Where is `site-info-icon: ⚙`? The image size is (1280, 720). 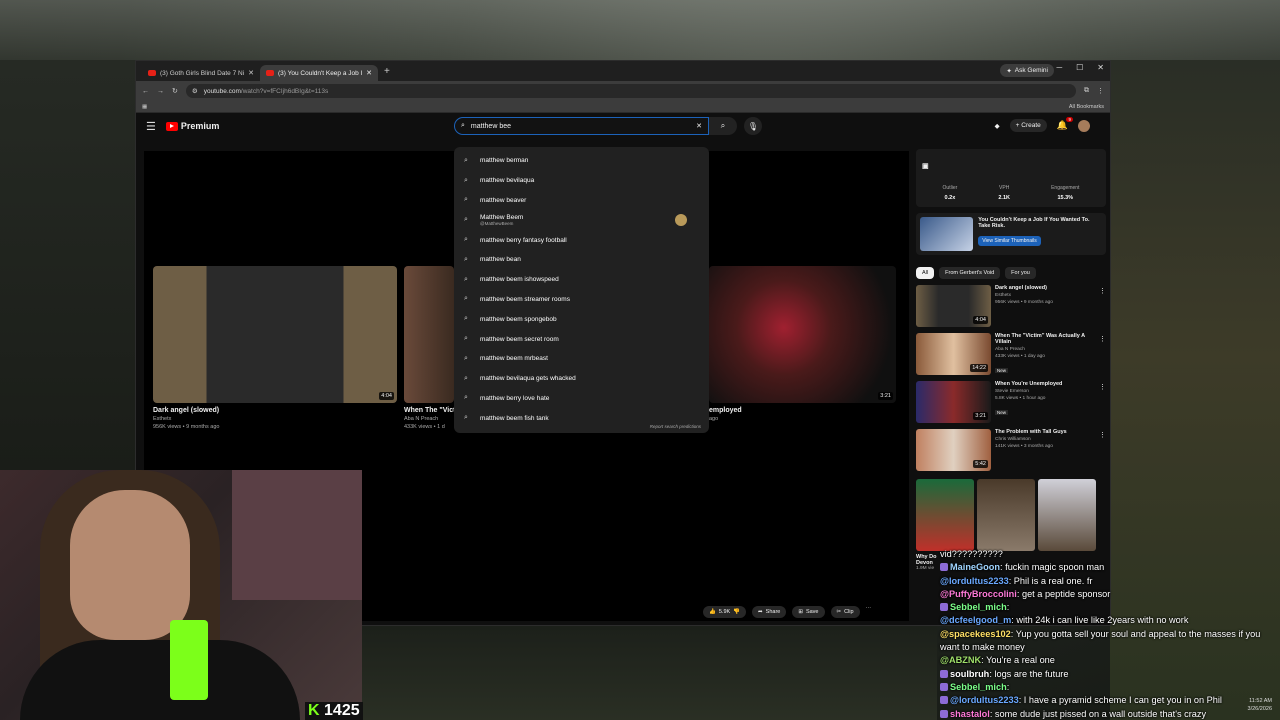
site-info-icon: ⚙ is located at coordinates (195, 91).